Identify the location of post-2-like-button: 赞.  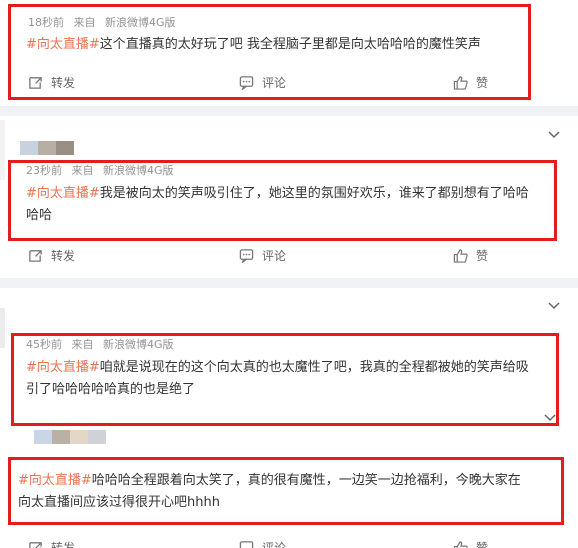
(470, 255).